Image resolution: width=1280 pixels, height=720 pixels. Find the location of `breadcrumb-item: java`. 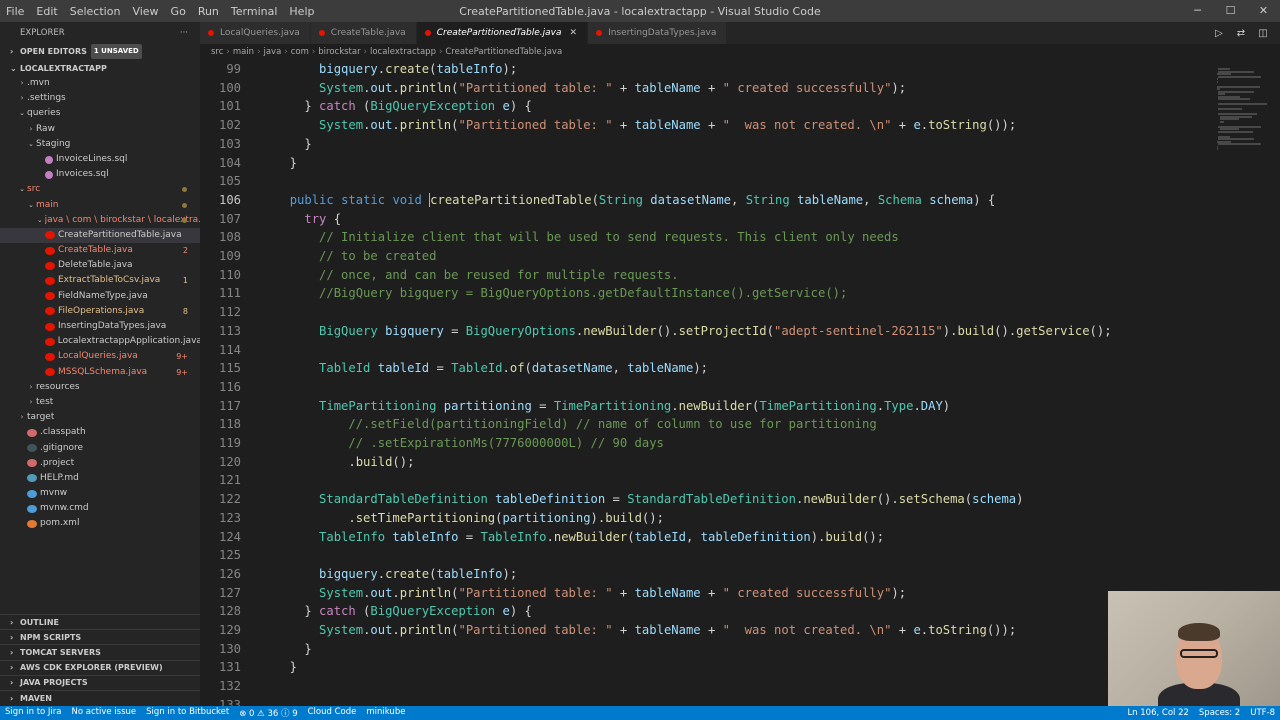

breadcrumb-item: java is located at coordinates (272, 52).